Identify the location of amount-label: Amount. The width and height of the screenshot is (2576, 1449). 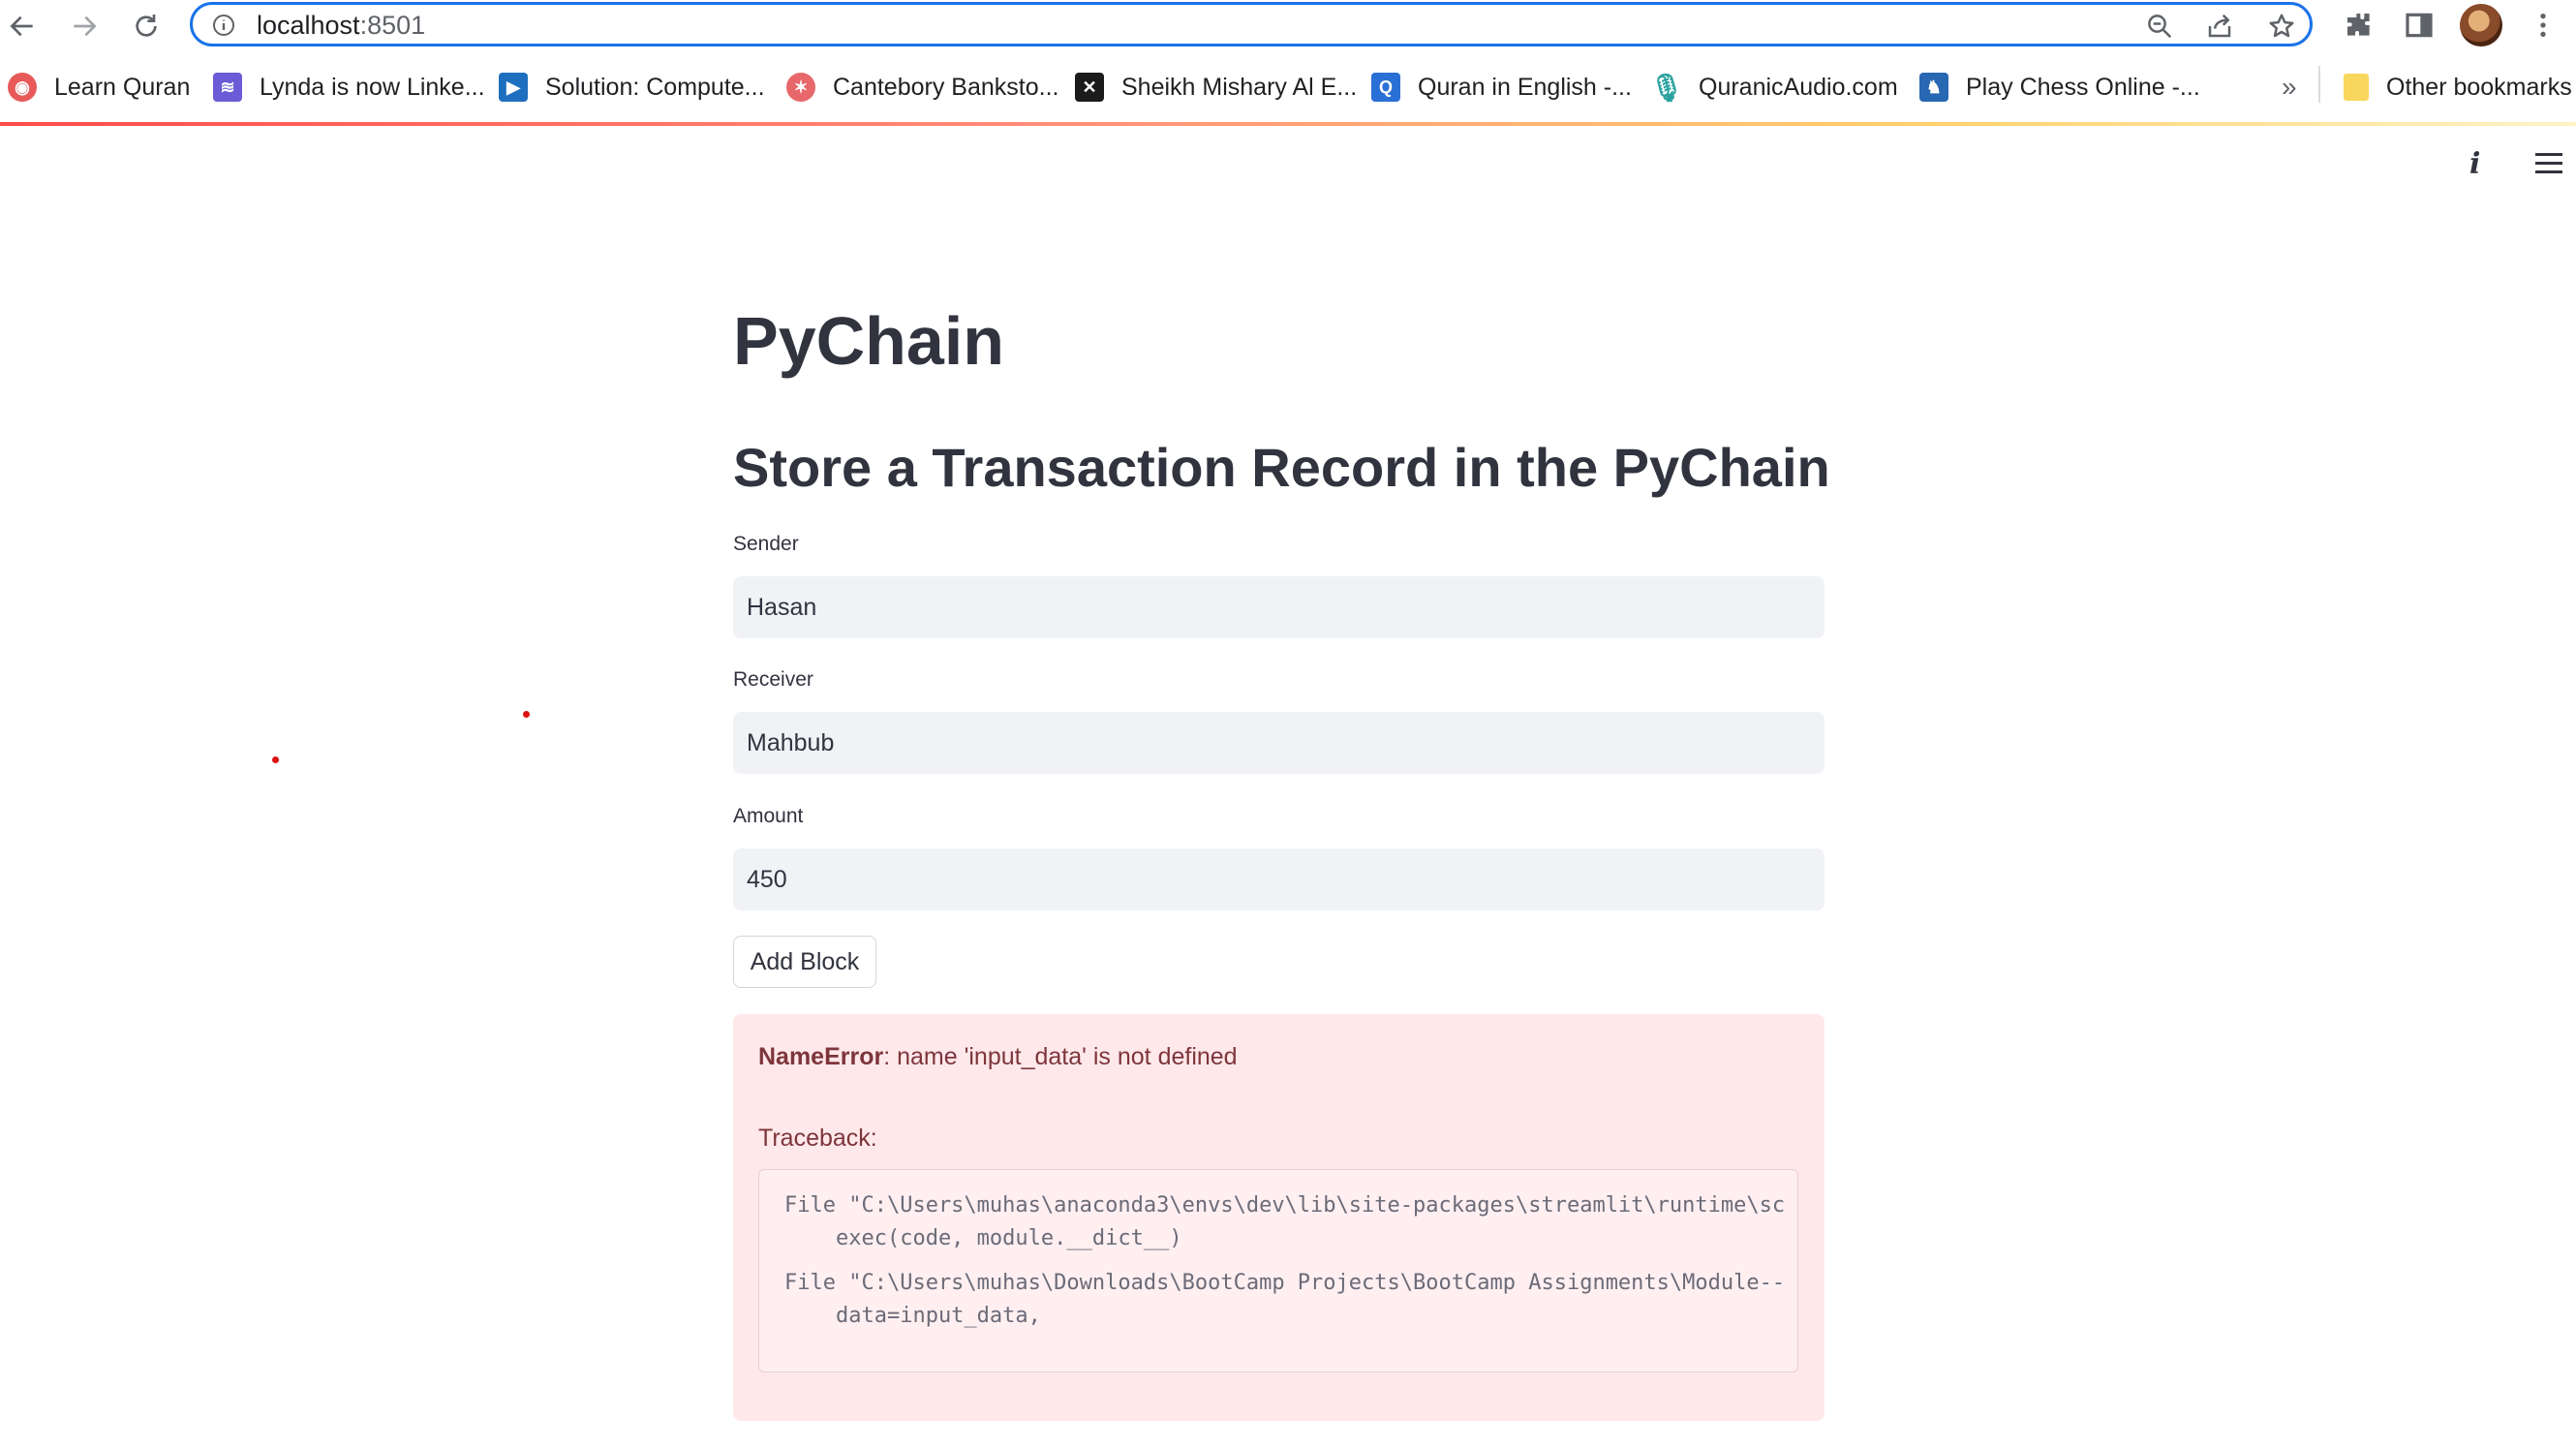
(768, 816).